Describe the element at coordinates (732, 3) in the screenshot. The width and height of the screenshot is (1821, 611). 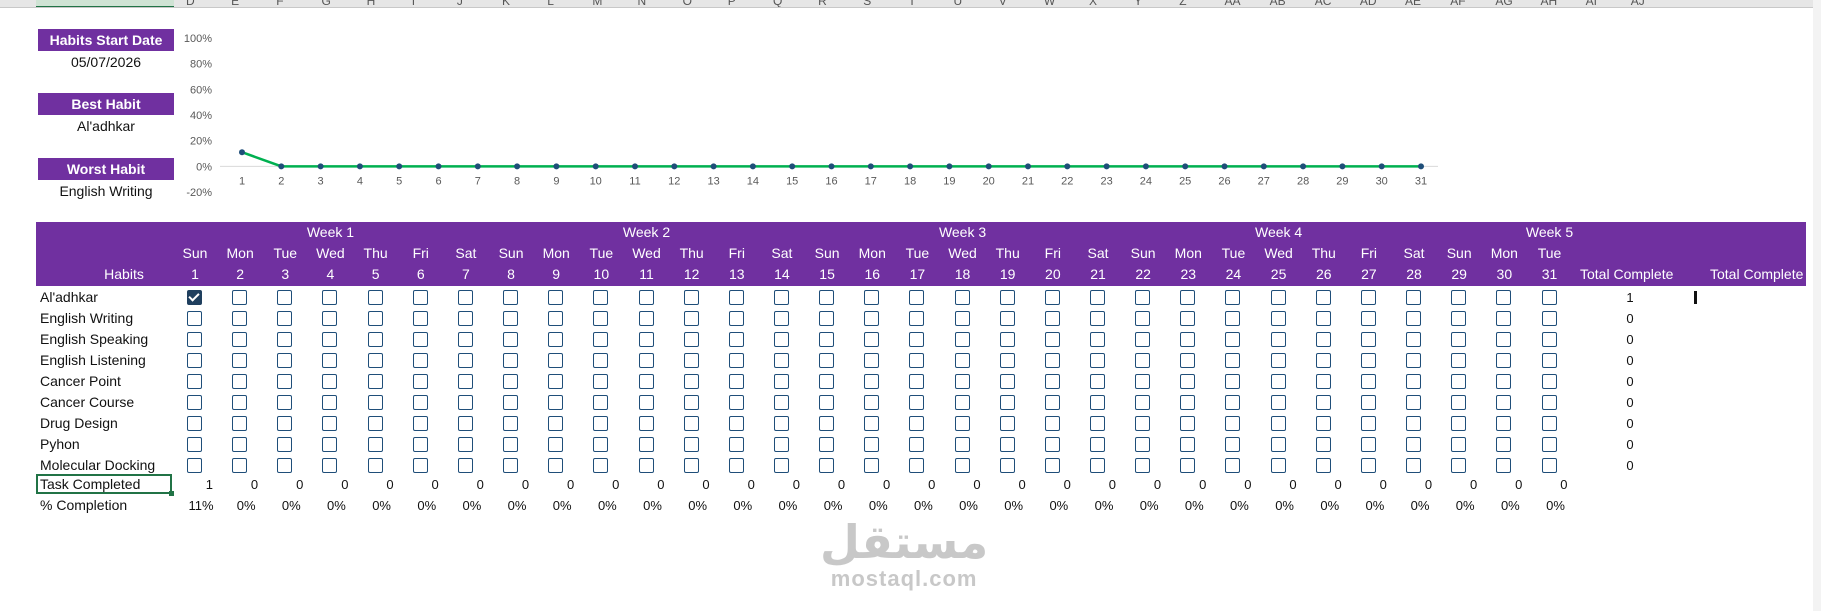
I see `column-letter: P` at that location.